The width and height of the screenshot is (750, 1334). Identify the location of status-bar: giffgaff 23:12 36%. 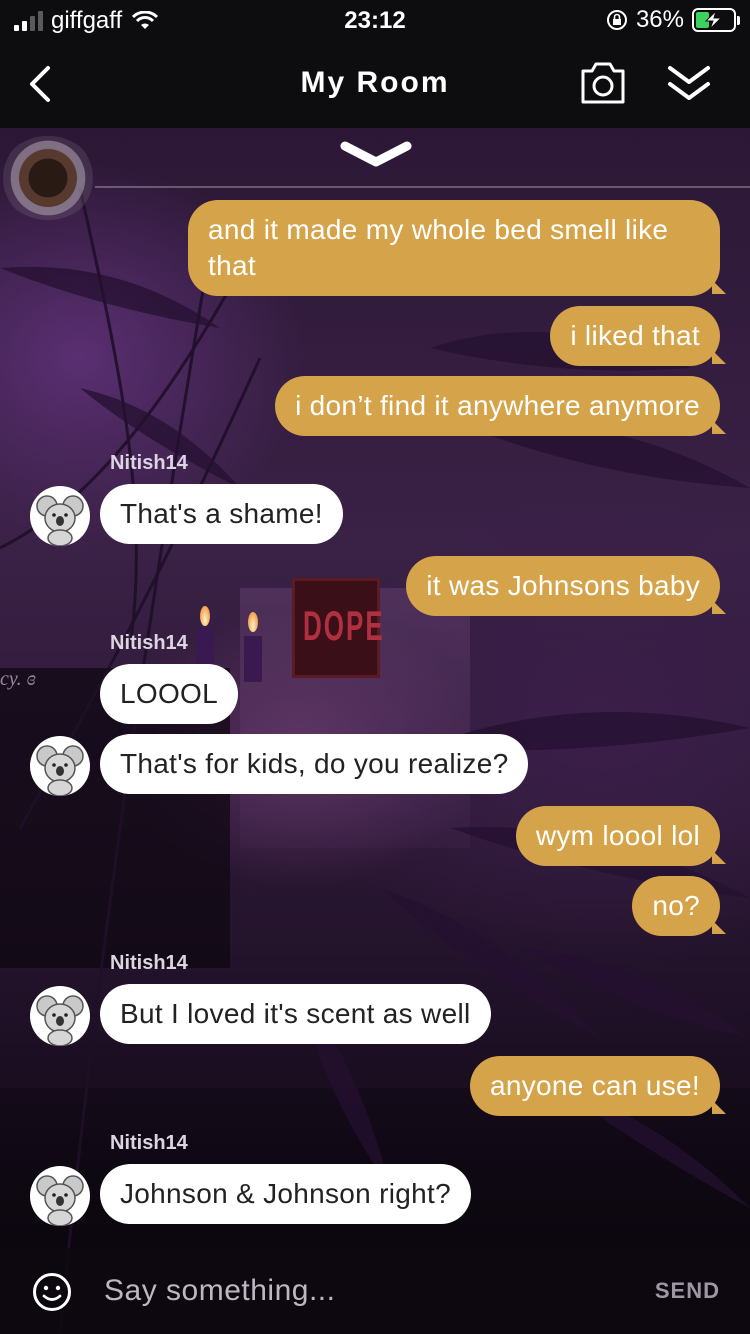
(375, 21).